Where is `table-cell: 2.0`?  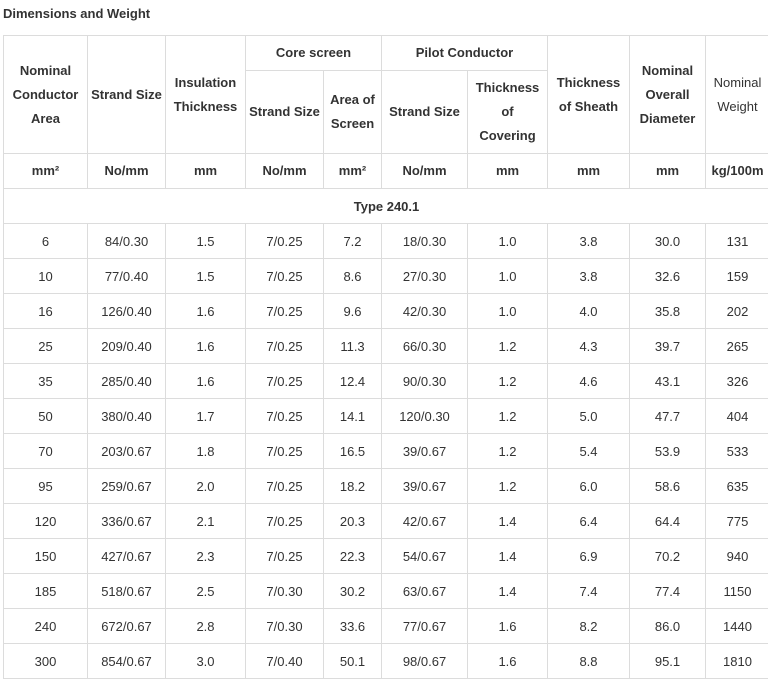 table-cell: 2.0 is located at coordinates (206, 486).